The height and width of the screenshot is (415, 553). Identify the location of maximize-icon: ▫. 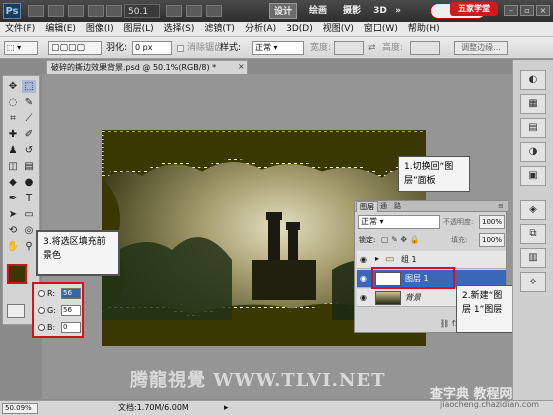
(527, 10).